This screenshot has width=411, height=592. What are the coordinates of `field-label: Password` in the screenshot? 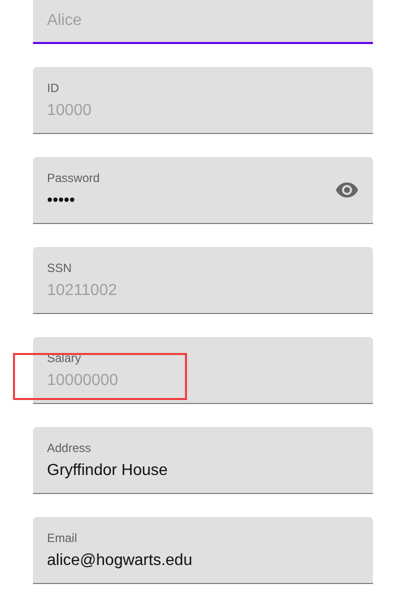 It's located at (74, 178).